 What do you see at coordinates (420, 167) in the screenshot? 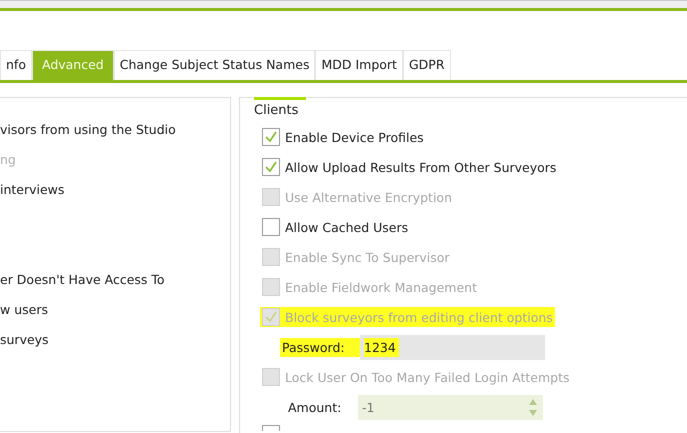
I see `checkbox-label: Allow Upload Results From Other Surveyors` at bounding box center [420, 167].